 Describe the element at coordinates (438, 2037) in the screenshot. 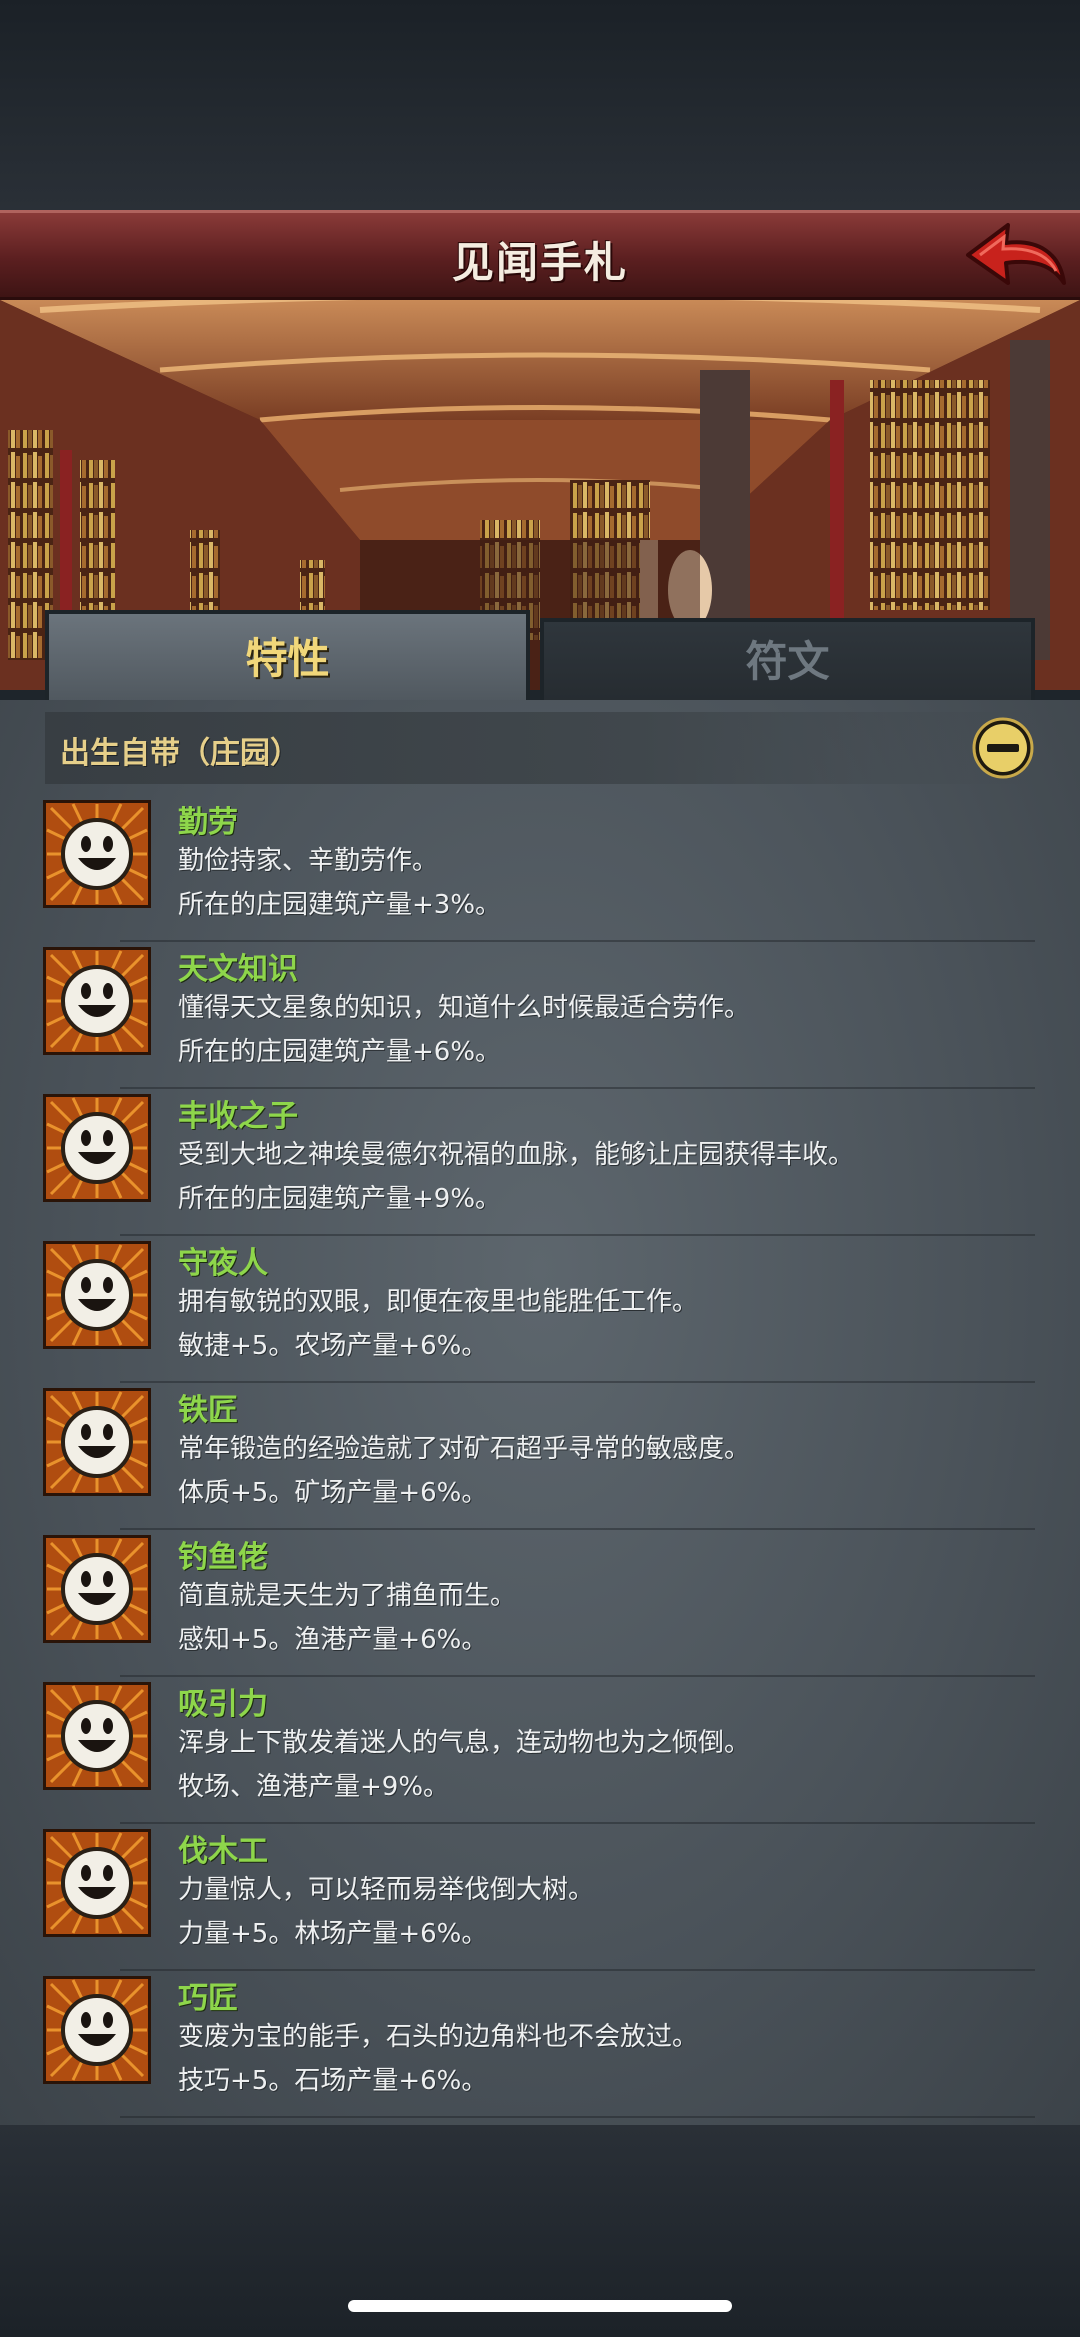

I see `trait-description: 变废为宝的能手，石头的边角料也不会放过。` at that location.